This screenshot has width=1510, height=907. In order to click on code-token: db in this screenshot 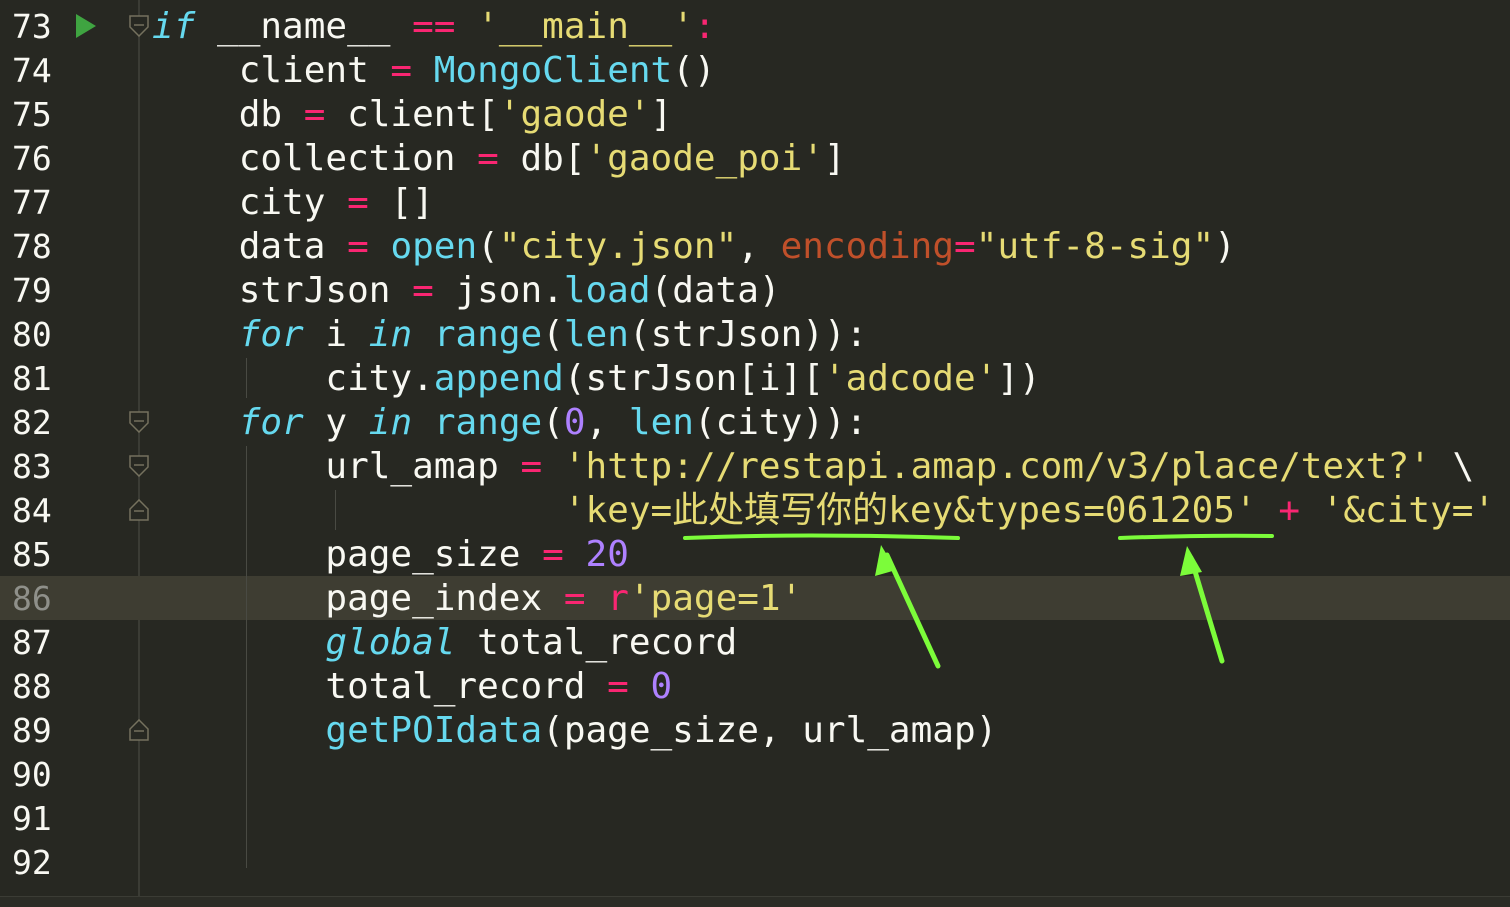, I will do `click(228, 114)`.